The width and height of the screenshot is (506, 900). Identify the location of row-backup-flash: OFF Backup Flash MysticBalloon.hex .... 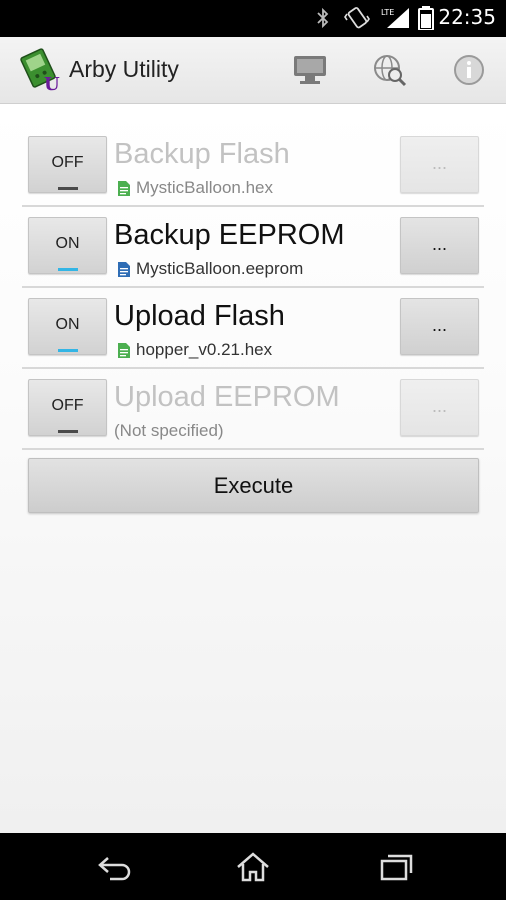
(253, 166).